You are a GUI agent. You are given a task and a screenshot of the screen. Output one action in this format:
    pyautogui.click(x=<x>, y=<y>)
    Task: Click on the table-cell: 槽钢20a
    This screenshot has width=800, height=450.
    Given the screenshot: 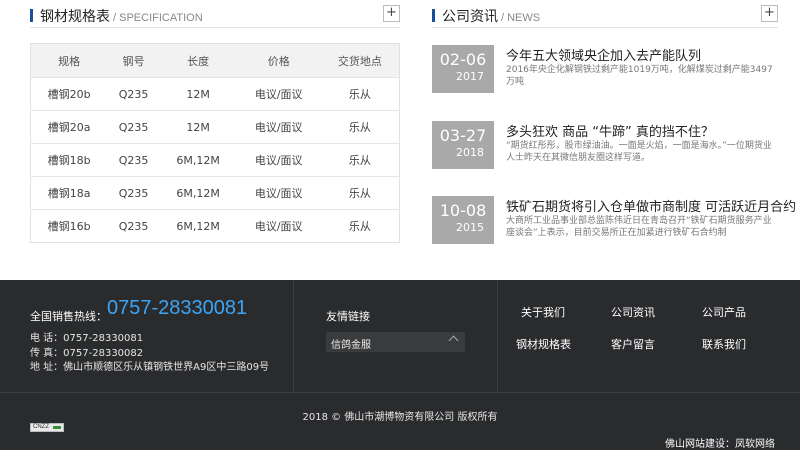 What is the action you would take?
    pyautogui.click(x=69, y=127)
    